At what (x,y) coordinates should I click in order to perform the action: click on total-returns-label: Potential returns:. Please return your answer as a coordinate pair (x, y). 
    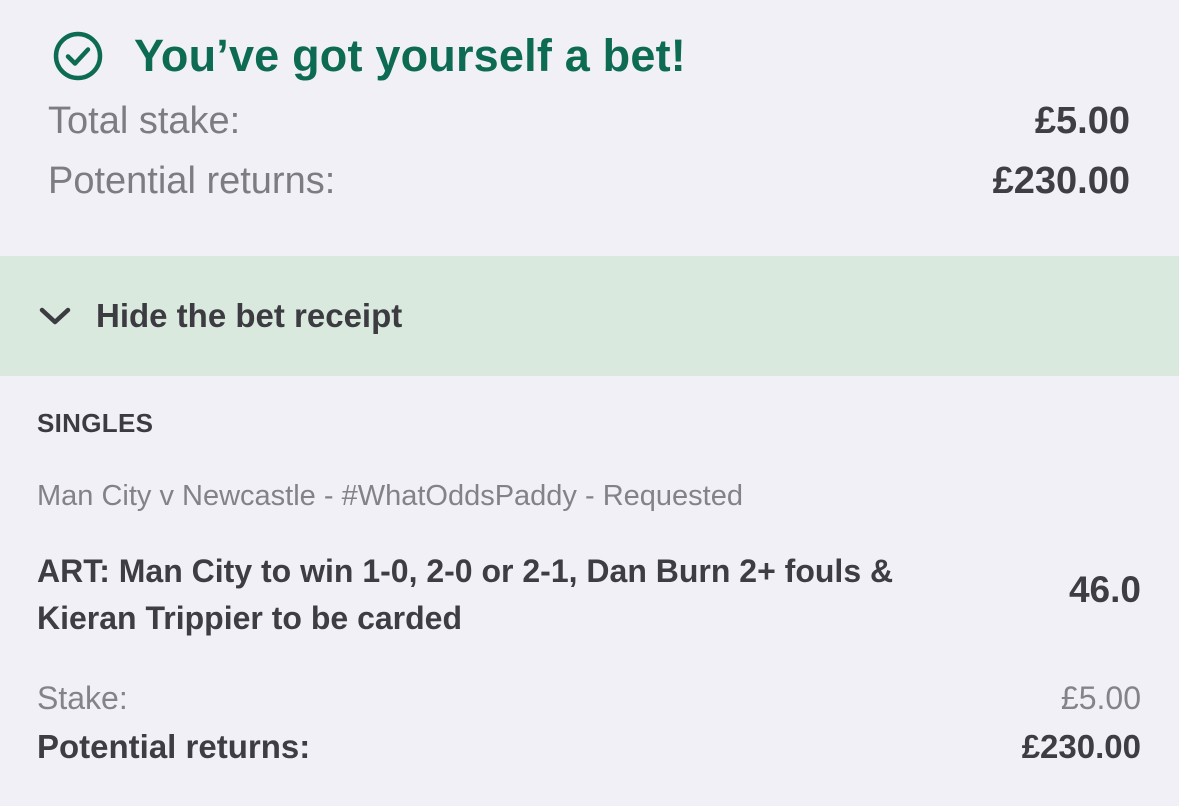
    Looking at the image, I should click on (192, 181).